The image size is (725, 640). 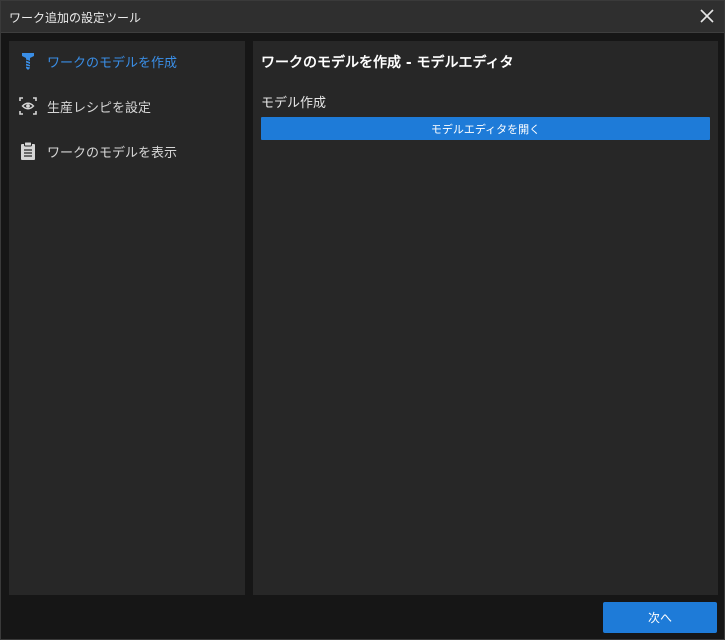 I want to click on open-model-editor-button: モデルエディタを開く, so click(x=485, y=128).